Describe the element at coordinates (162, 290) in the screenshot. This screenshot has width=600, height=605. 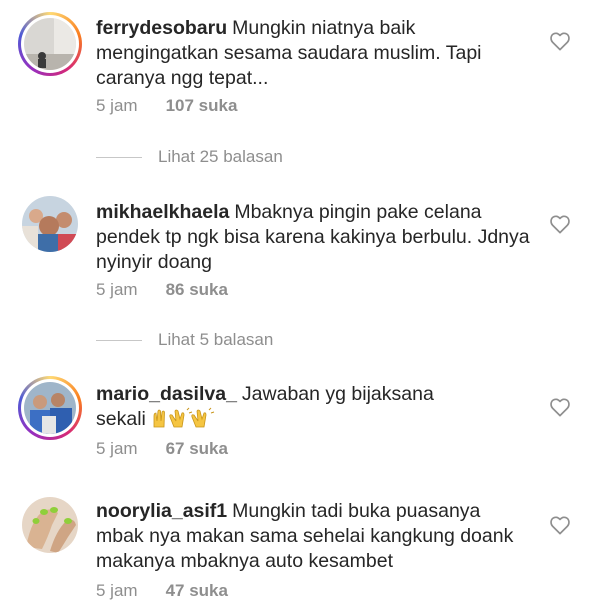
I see `comment-meta: 5 jam 86 suka` at that location.